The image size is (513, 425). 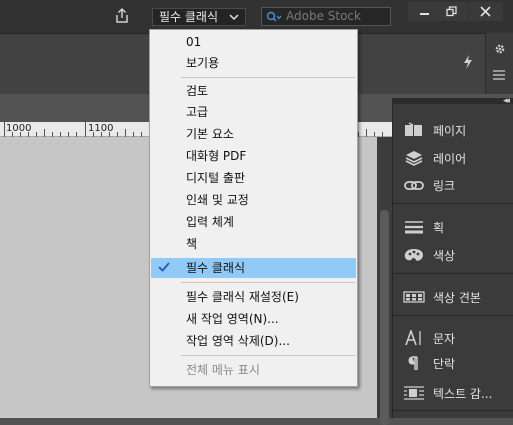 I want to click on dock-item-swatches: 색상 견본, so click(x=453, y=297).